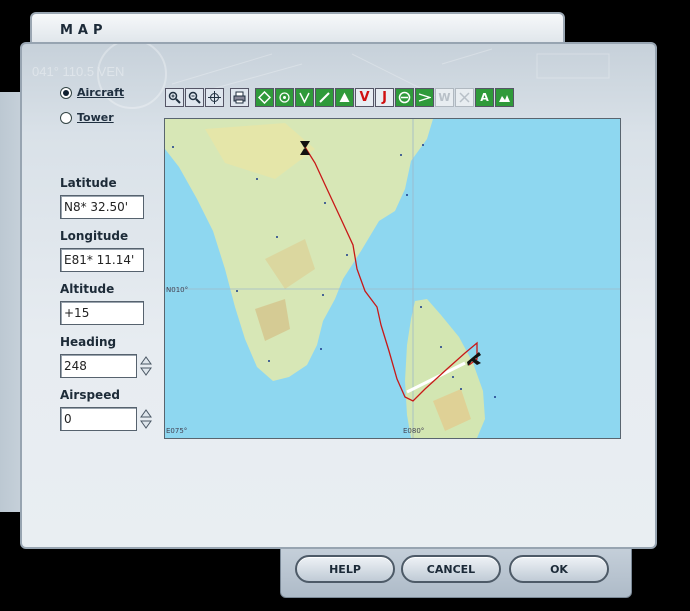 Image resolution: width=690 pixels, height=611 pixels. What do you see at coordinates (174, 97) in the screenshot?
I see `zoom-in-icon` at bounding box center [174, 97].